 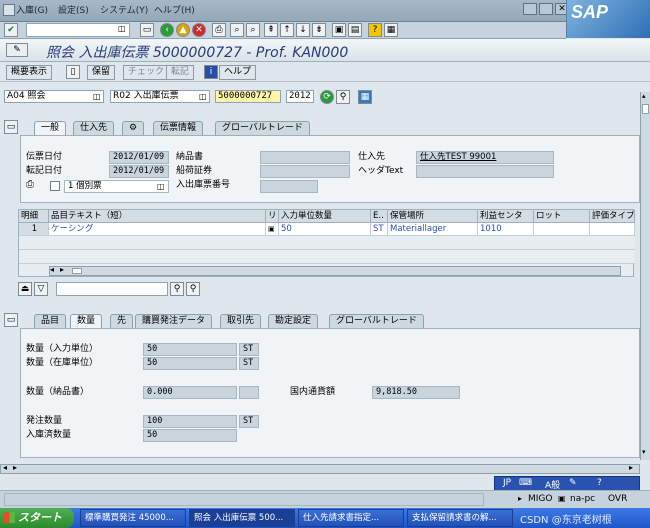 What do you see at coordinates (55, 186) in the screenshot?
I see `print-checkbox` at bounding box center [55, 186].